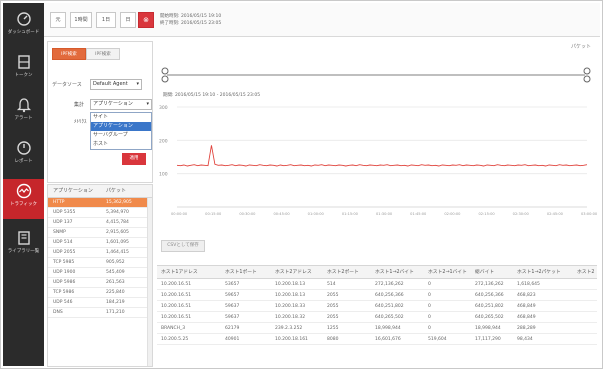 This screenshot has height=369, width=603. I want to click on table-cell: 468,849, so click(526, 317).